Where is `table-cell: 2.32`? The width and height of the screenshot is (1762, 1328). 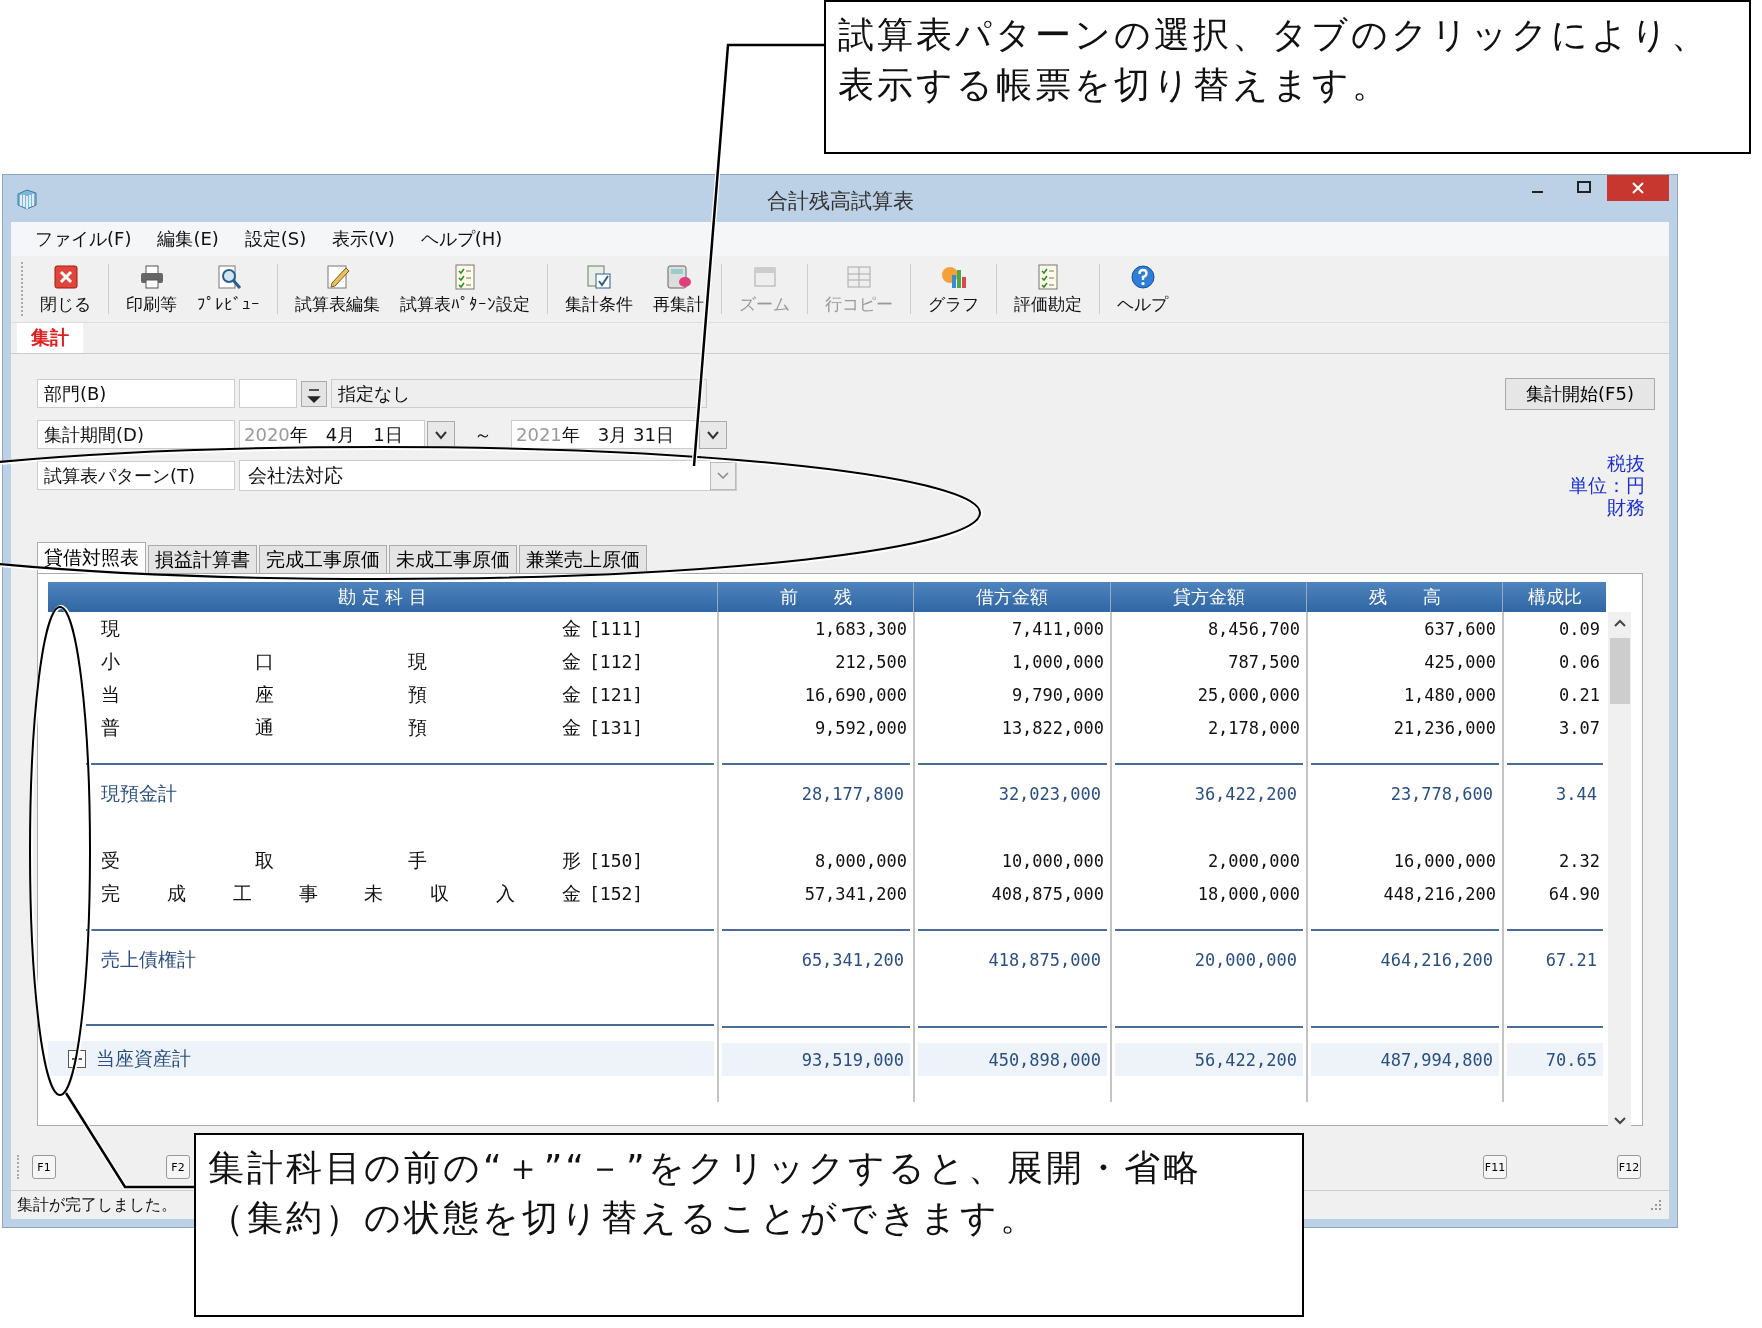
table-cell: 2.32 is located at coordinates (1579, 860).